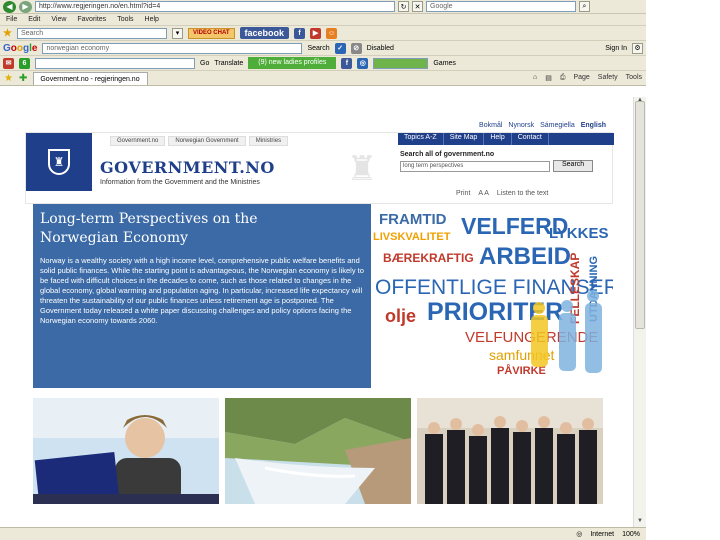 The image size is (720, 540). I want to click on menu-tools: Tools, so click(125, 19).